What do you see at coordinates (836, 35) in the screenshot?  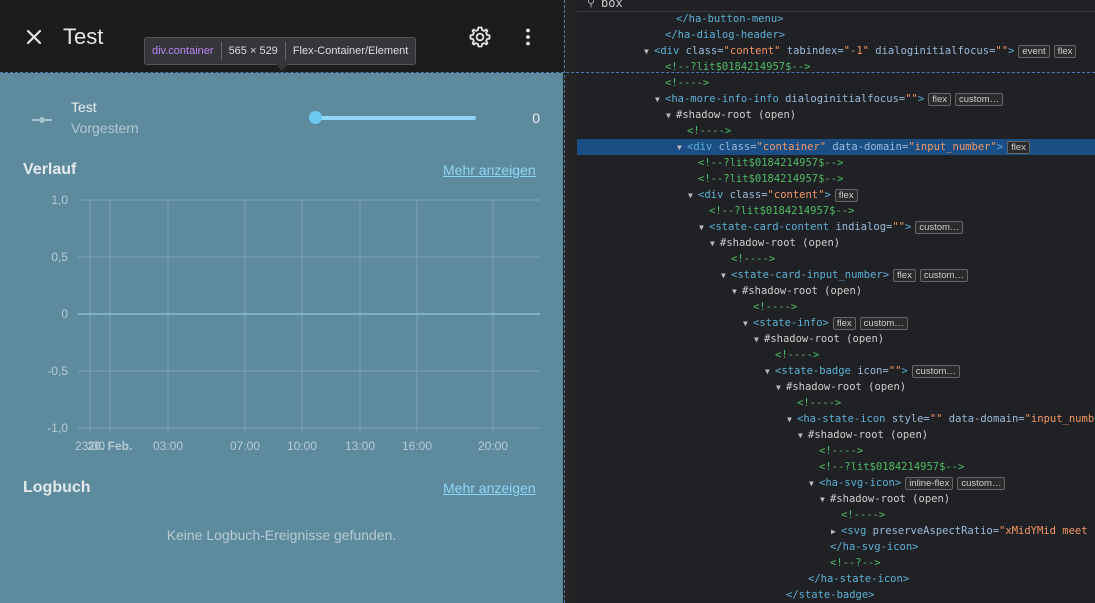 I see `dom-node-row: </ha-dialog-header>` at bounding box center [836, 35].